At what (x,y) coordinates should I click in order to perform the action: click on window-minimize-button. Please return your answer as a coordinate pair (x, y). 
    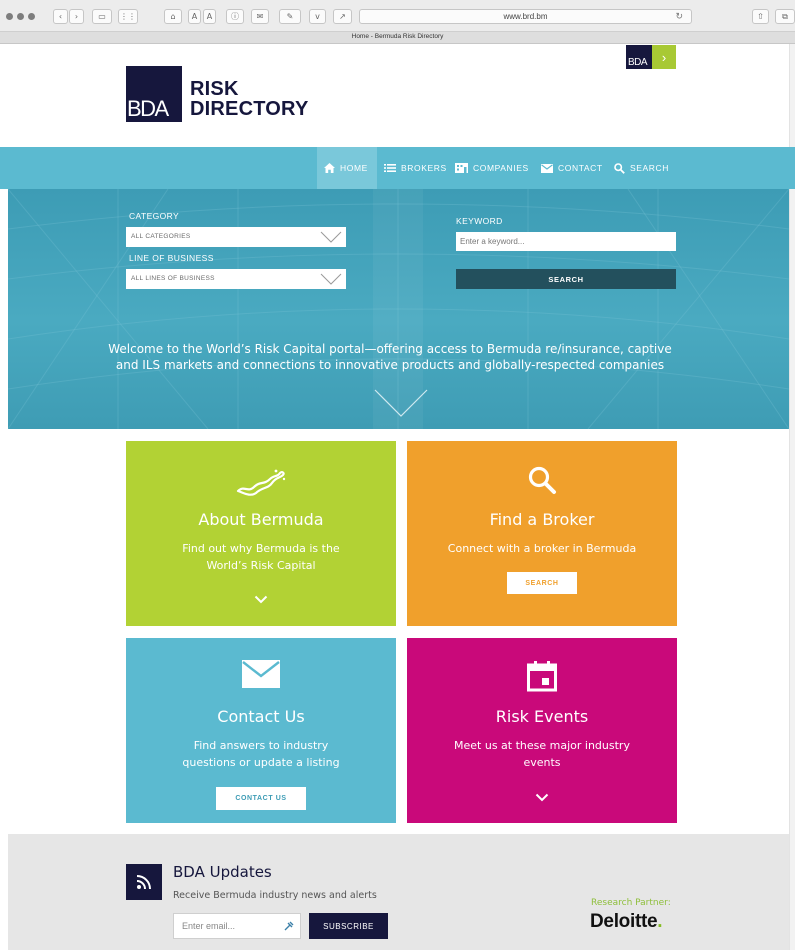
    Looking at the image, I should click on (20, 16).